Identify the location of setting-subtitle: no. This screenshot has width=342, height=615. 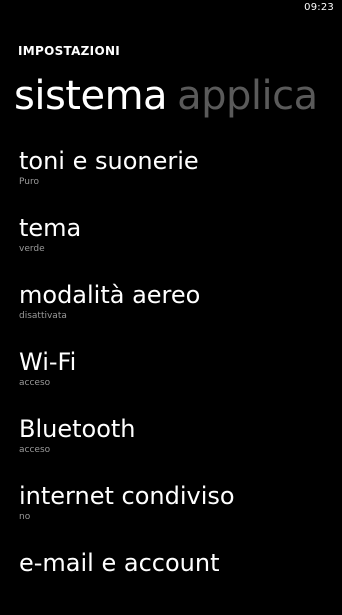
(25, 517).